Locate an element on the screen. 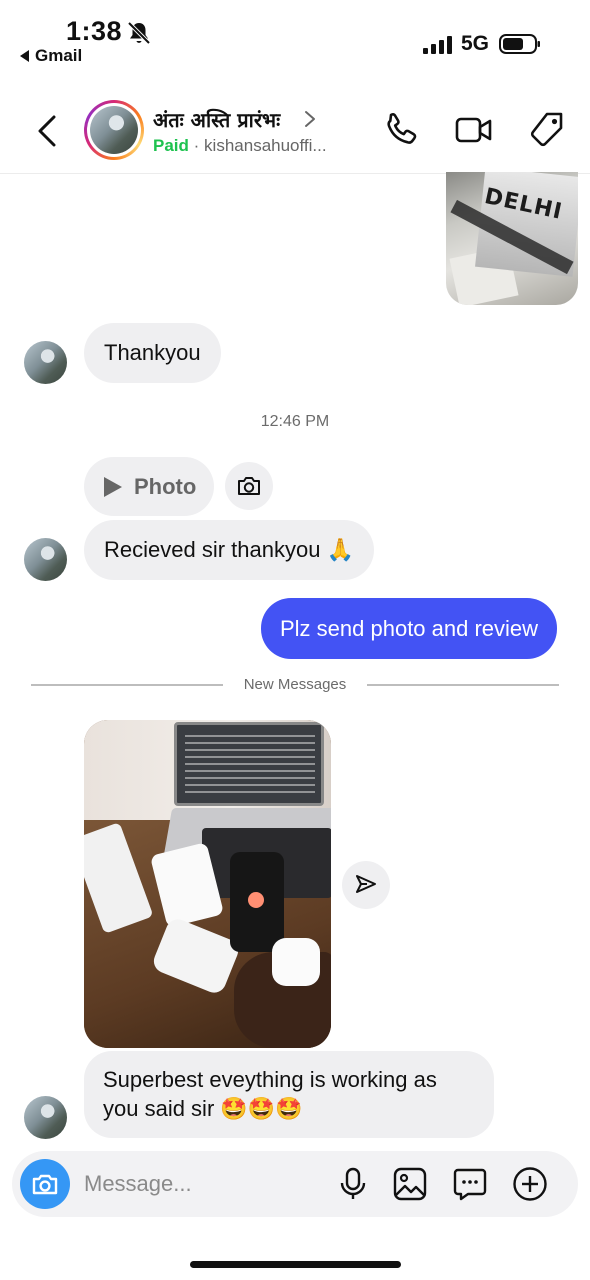 This screenshot has width=590, height=1280. network-type: 5G is located at coordinates (475, 43).